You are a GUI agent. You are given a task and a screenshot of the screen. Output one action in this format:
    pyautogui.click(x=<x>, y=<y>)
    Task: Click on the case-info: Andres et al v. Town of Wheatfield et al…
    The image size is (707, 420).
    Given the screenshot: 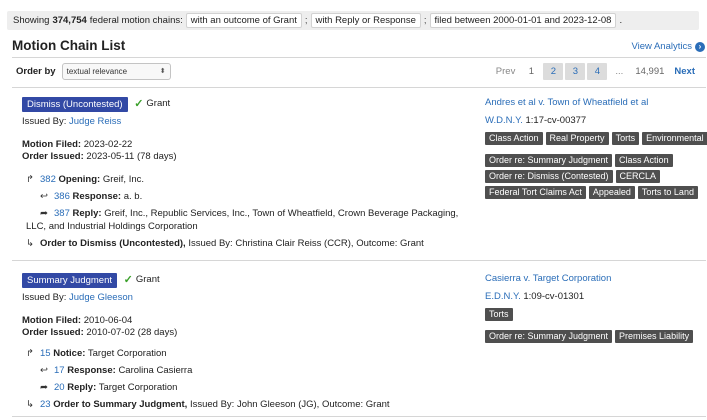 What is the action you would take?
    pyautogui.click(x=596, y=148)
    